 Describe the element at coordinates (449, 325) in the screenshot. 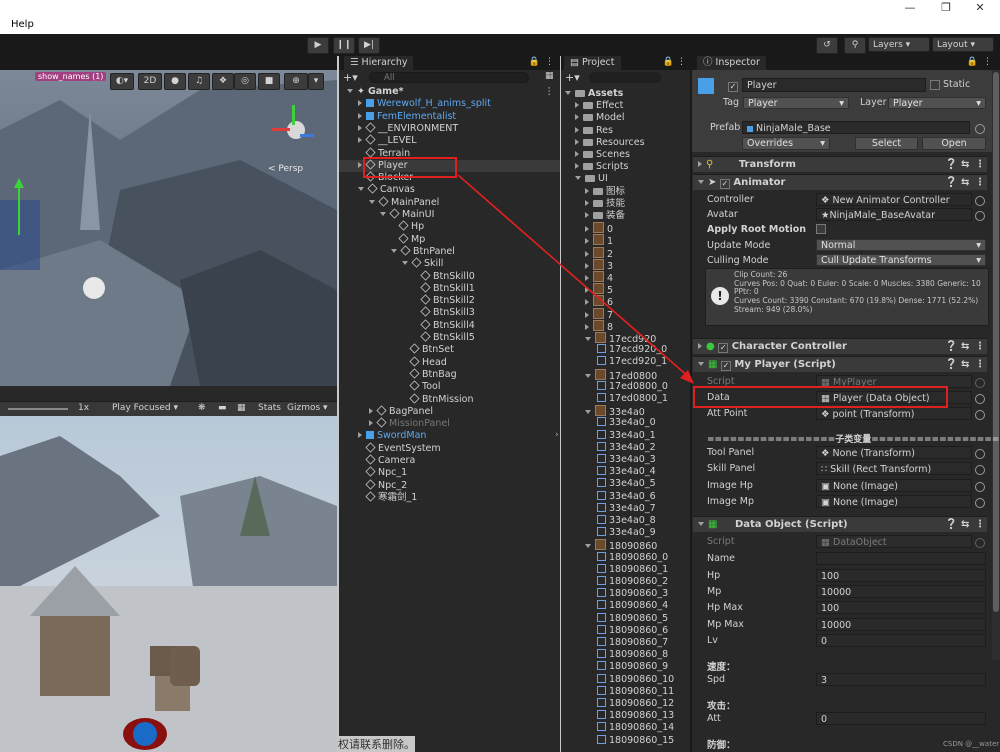

I see `hierarchy-item: BtnSkill4` at that location.